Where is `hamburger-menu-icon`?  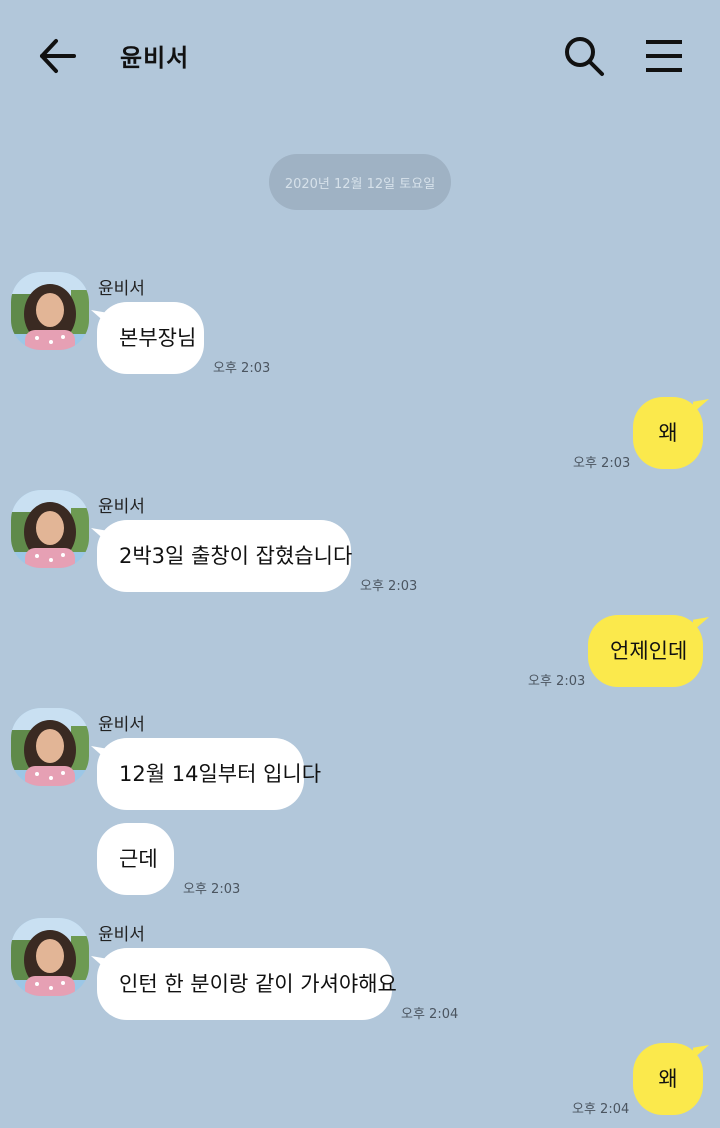 hamburger-menu-icon is located at coordinates (664, 56).